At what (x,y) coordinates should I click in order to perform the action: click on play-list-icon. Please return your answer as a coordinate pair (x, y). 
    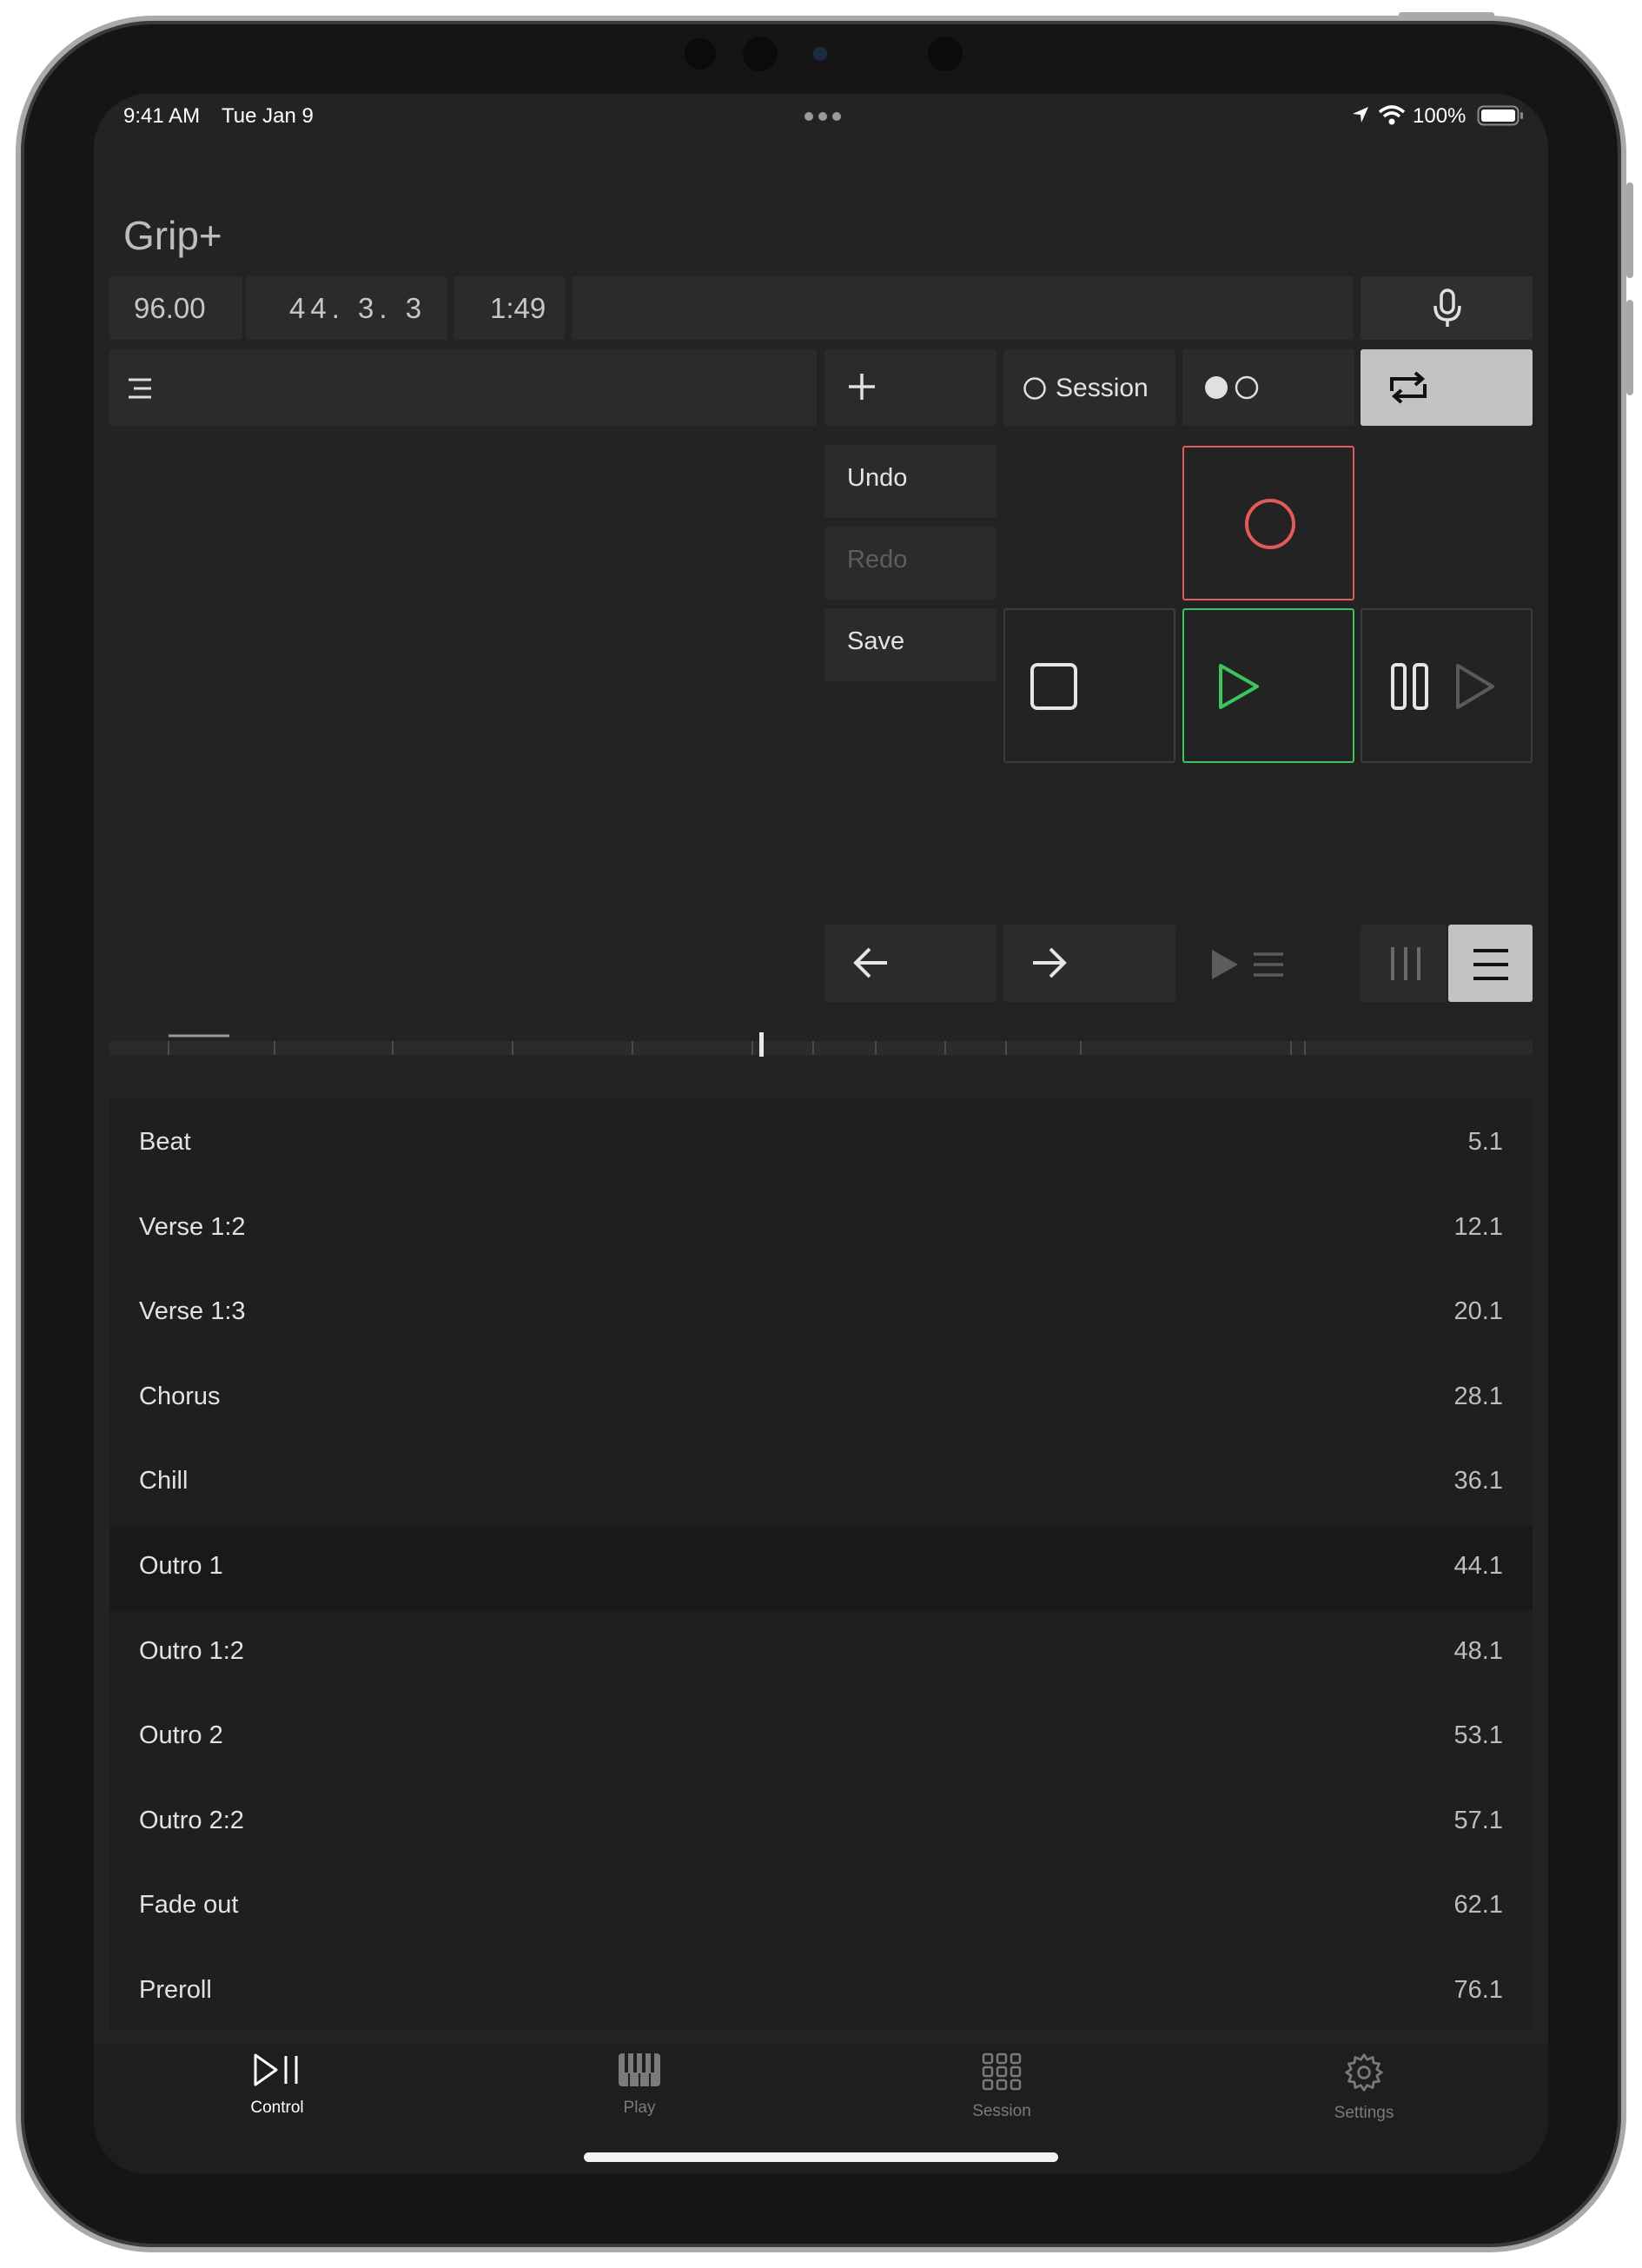
    Looking at the image, I should click on (1247, 966).